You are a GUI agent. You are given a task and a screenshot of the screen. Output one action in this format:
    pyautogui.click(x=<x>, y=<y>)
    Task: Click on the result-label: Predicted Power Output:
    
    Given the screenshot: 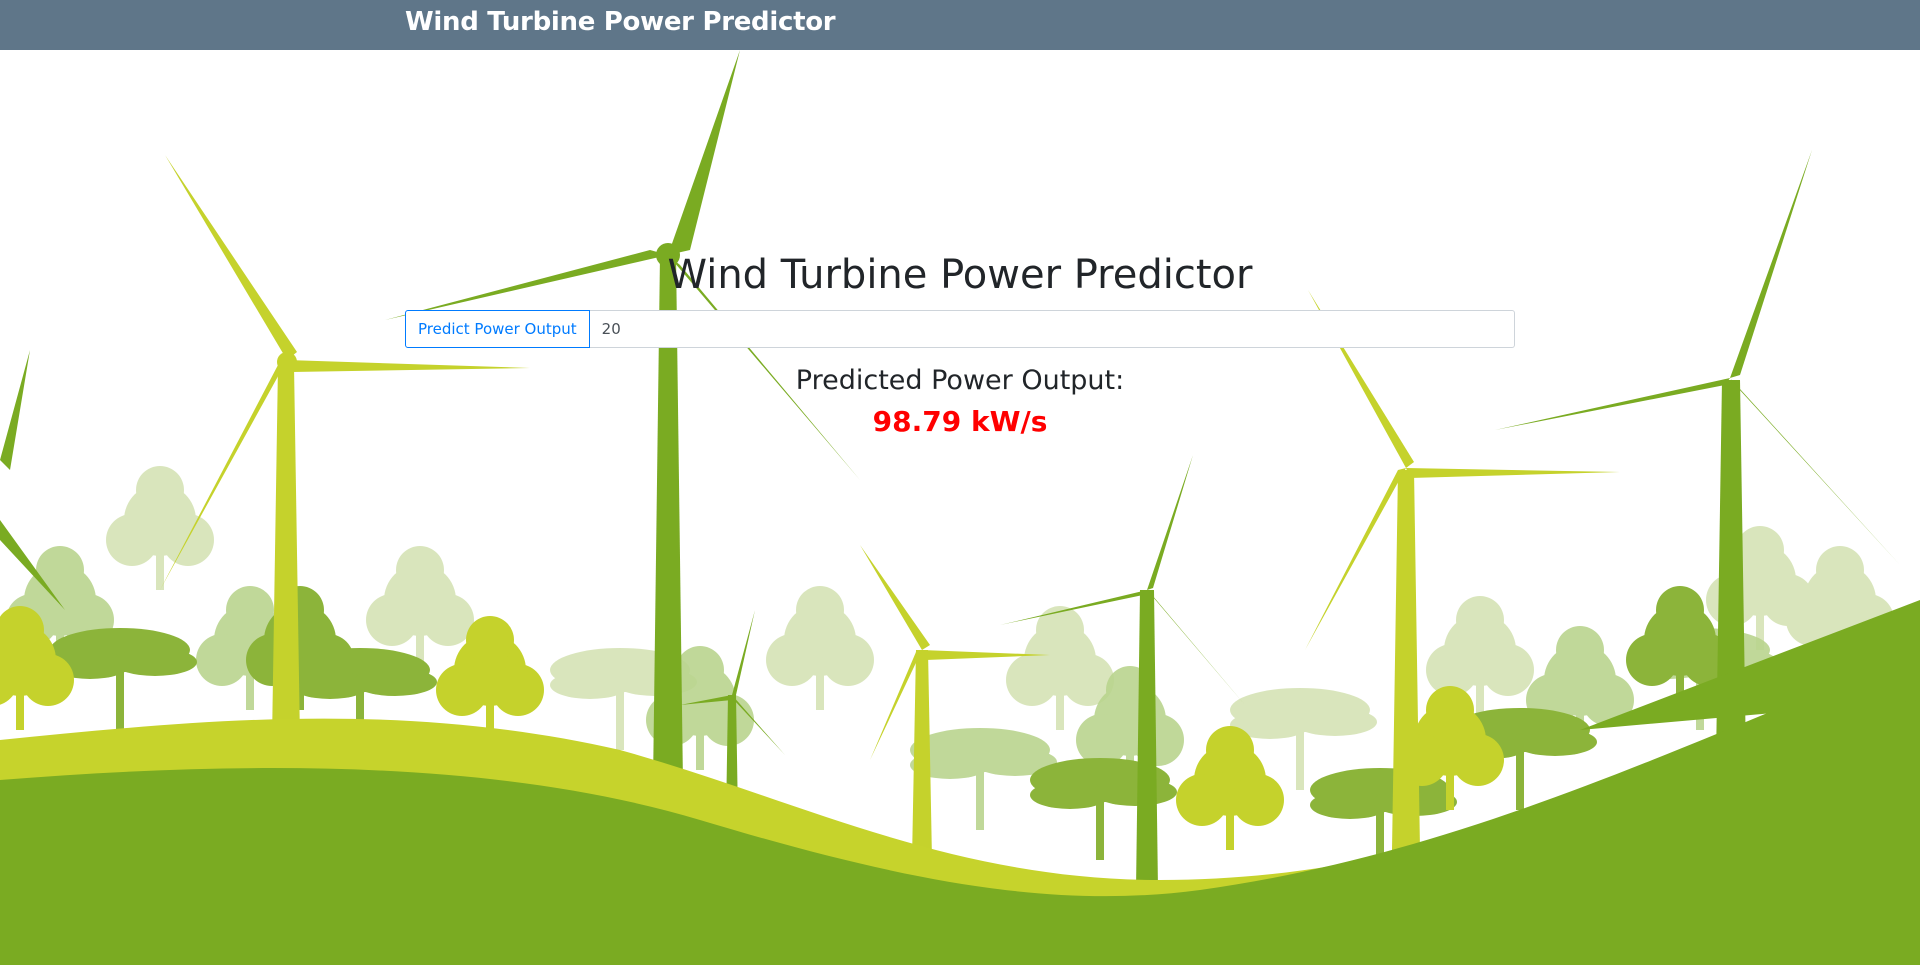 What is the action you would take?
    pyautogui.click(x=960, y=380)
    